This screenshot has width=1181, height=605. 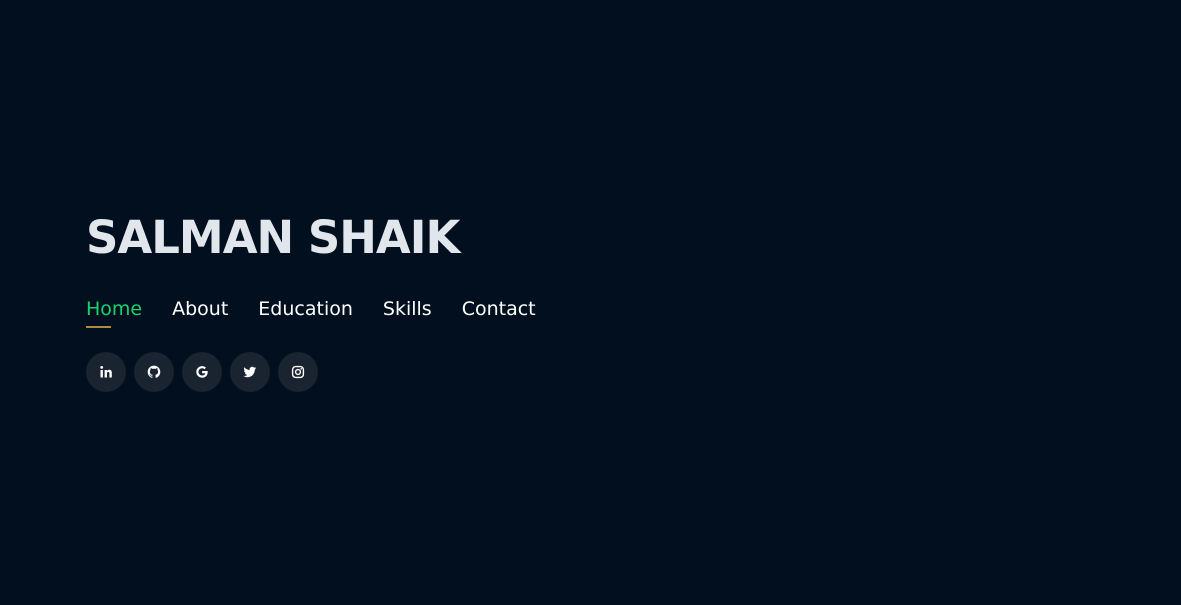 What do you see at coordinates (114, 312) in the screenshot?
I see `nav-item-home: Home` at bounding box center [114, 312].